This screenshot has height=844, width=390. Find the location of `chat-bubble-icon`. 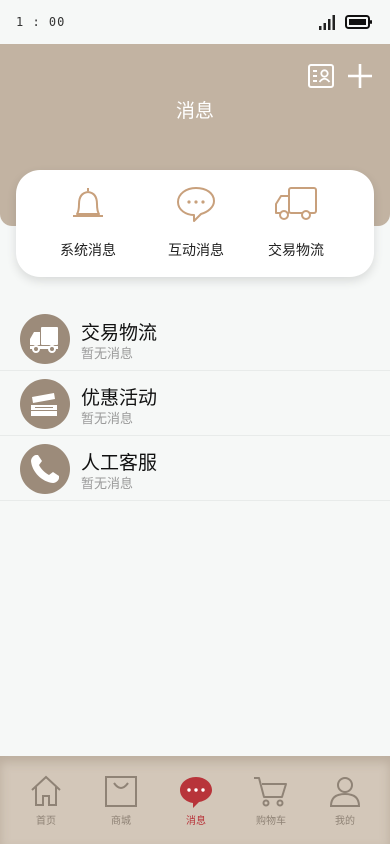

chat-bubble-icon is located at coordinates (196, 204).